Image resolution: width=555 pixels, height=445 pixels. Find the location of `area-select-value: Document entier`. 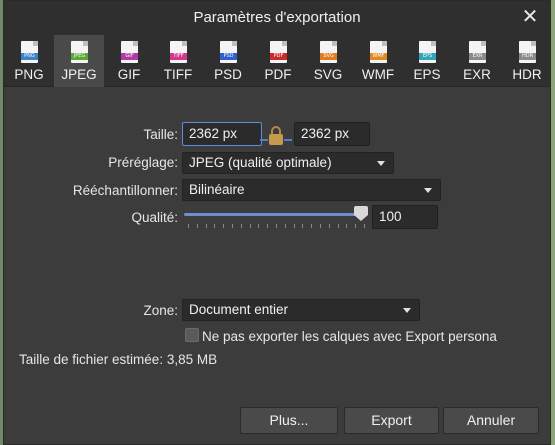

area-select-value: Document entier is located at coordinates (239, 309).